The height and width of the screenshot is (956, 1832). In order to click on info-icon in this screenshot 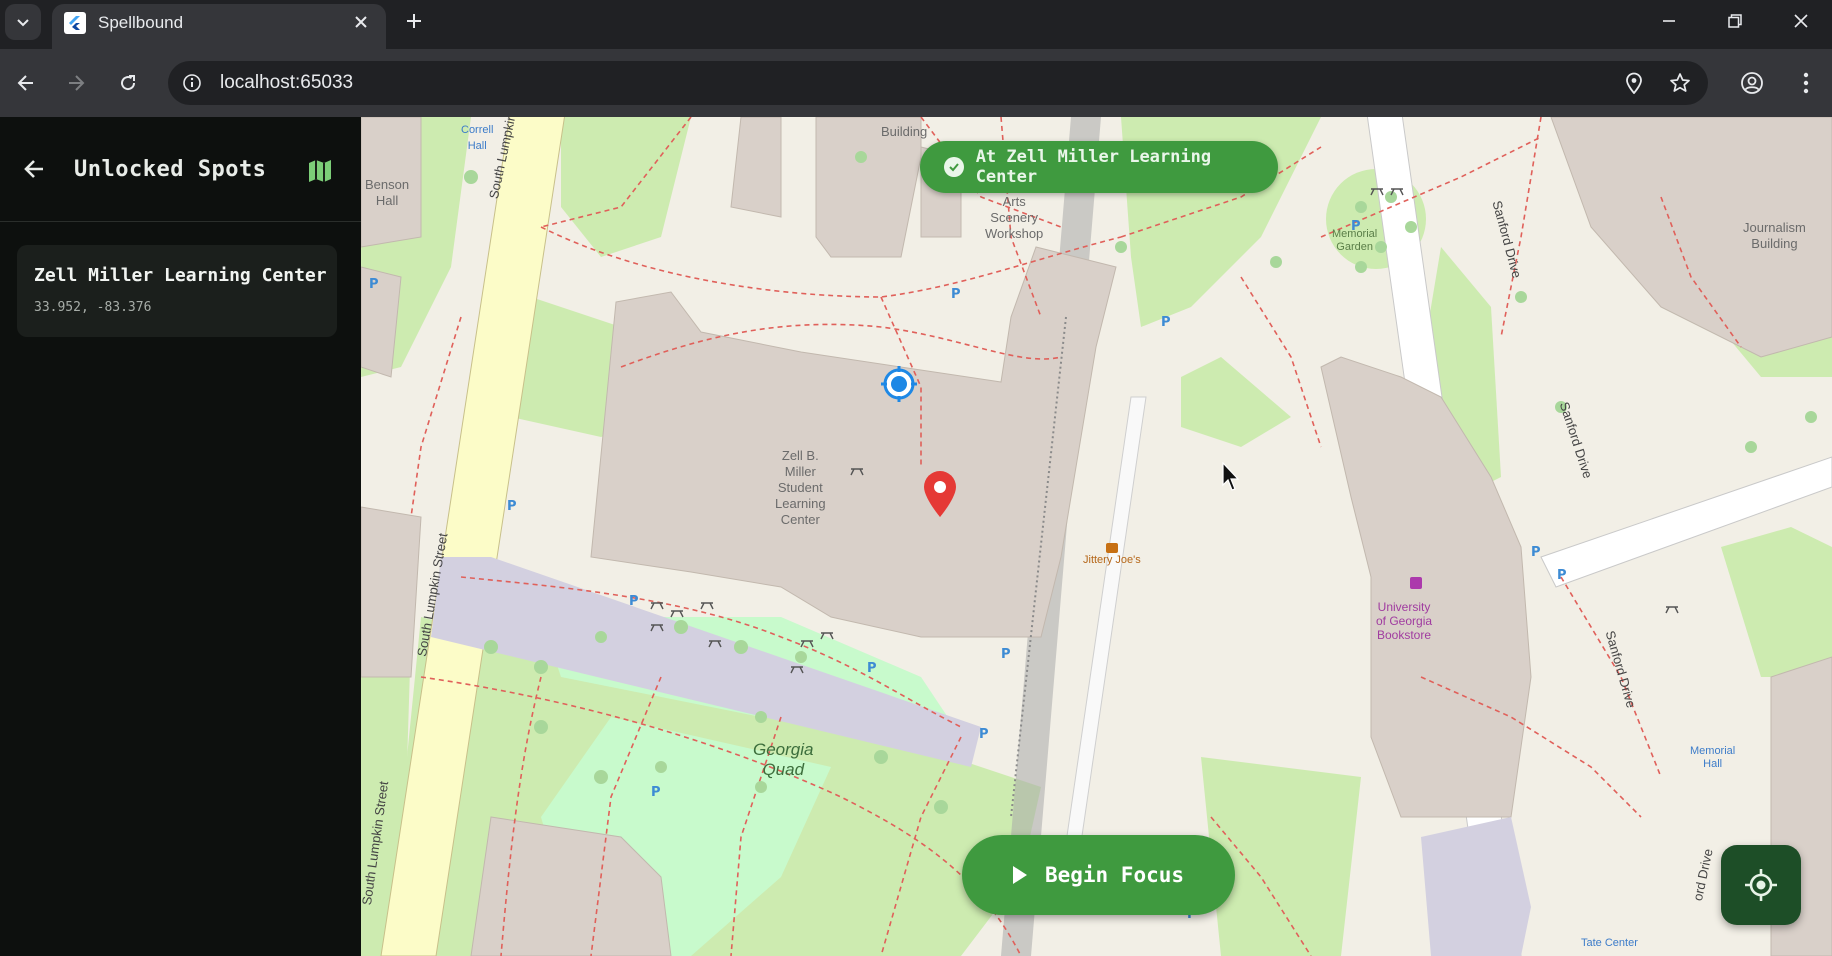, I will do `click(192, 83)`.